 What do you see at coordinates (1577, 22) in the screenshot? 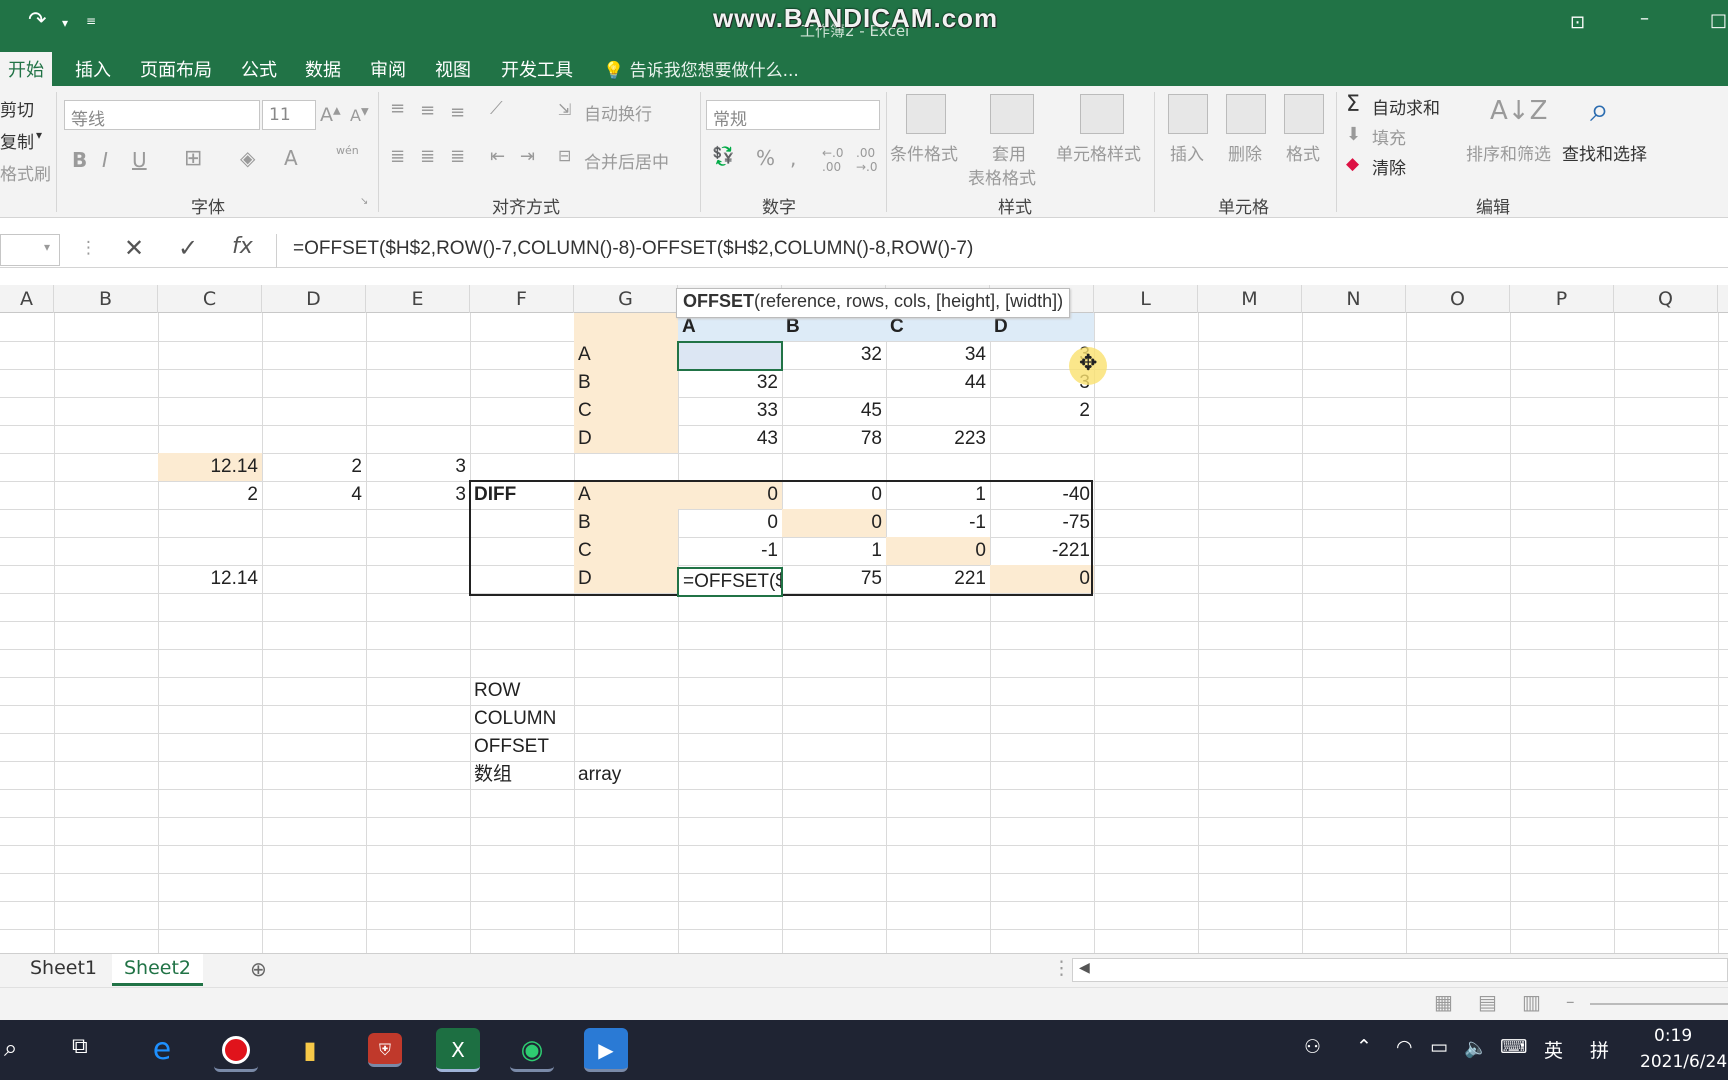
I see `ribbon-display-icon: ⊡` at bounding box center [1577, 22].